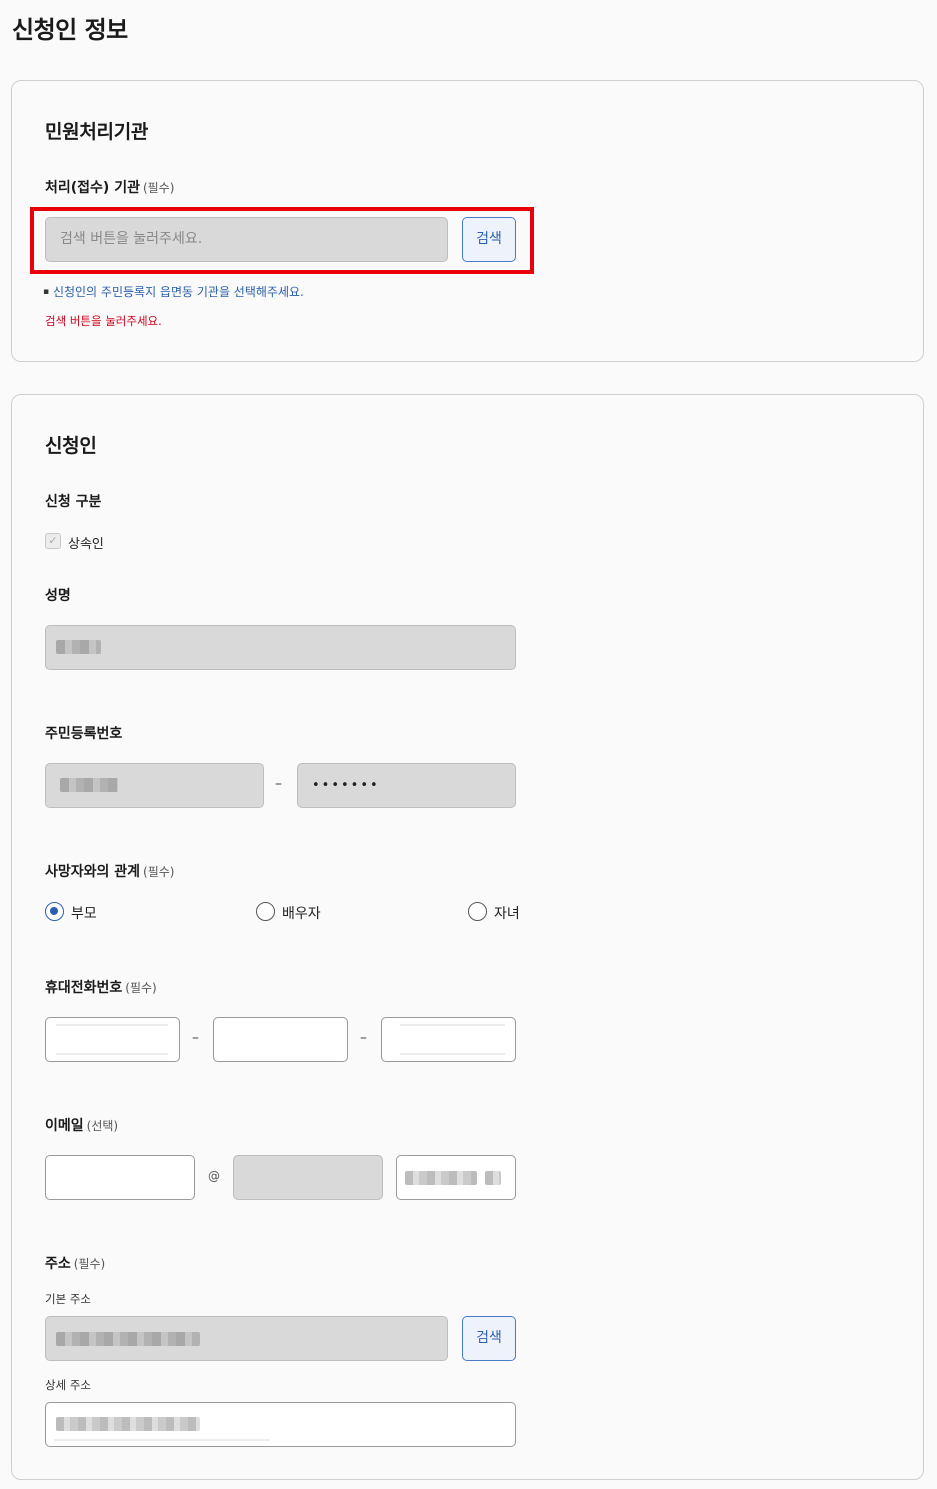 Image resolution: width=937 pixels, height=1489 pixels. What do you see at coordinates (452, 1054) in the screenshot?
I see `phone-3-trace-bottom` at bounding box center [452, 1054].